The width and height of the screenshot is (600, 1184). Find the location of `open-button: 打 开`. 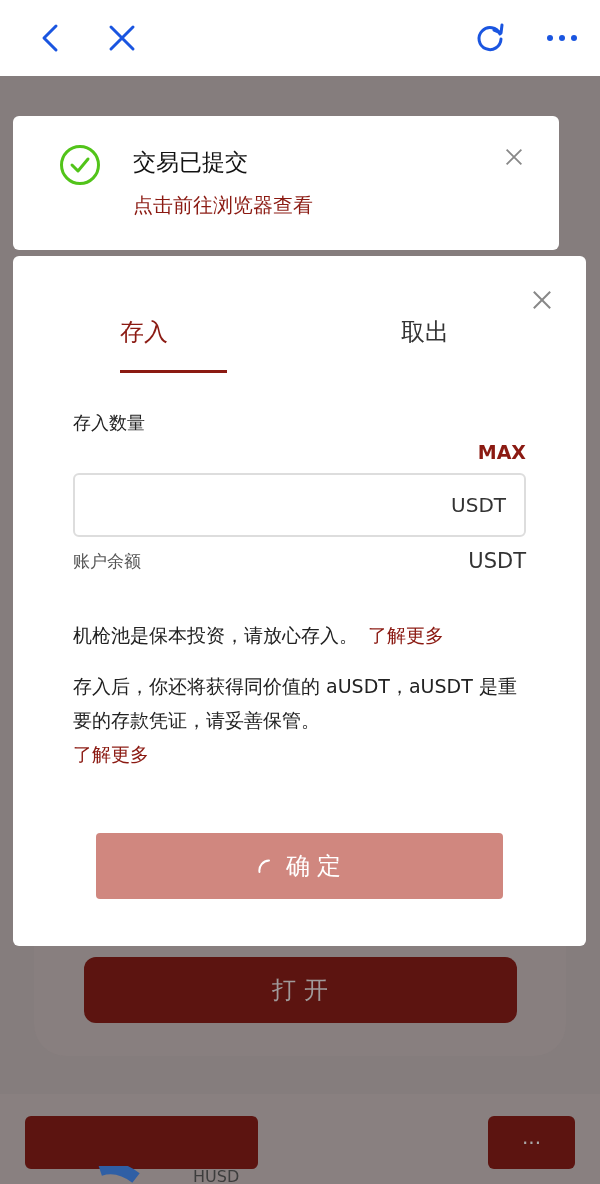

open-button: 打 开 is located at coordinates (300, 990).